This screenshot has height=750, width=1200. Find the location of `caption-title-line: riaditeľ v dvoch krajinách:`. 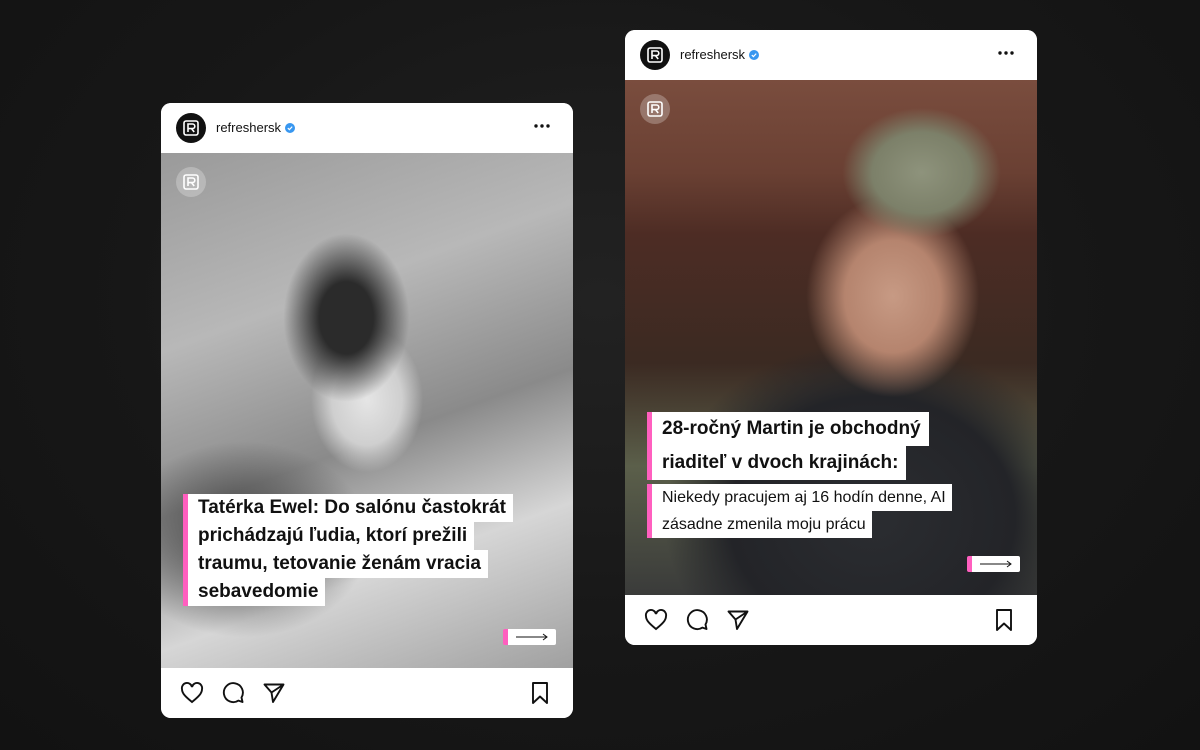

caption-title-line: riaditeľ v dvoch krajinách: is located at coordinates (779, 463).